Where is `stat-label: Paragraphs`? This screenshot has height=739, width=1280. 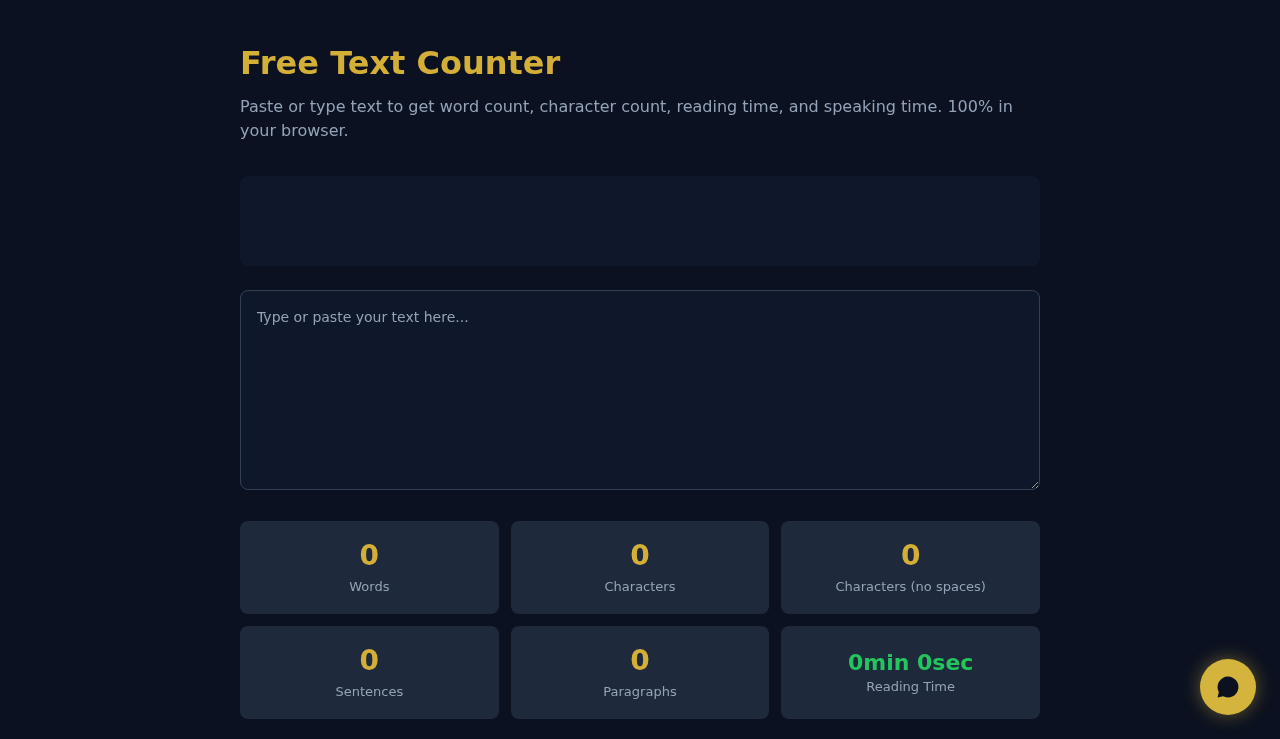 stat-label: Paragraphs is located at coordinates (640, 691).